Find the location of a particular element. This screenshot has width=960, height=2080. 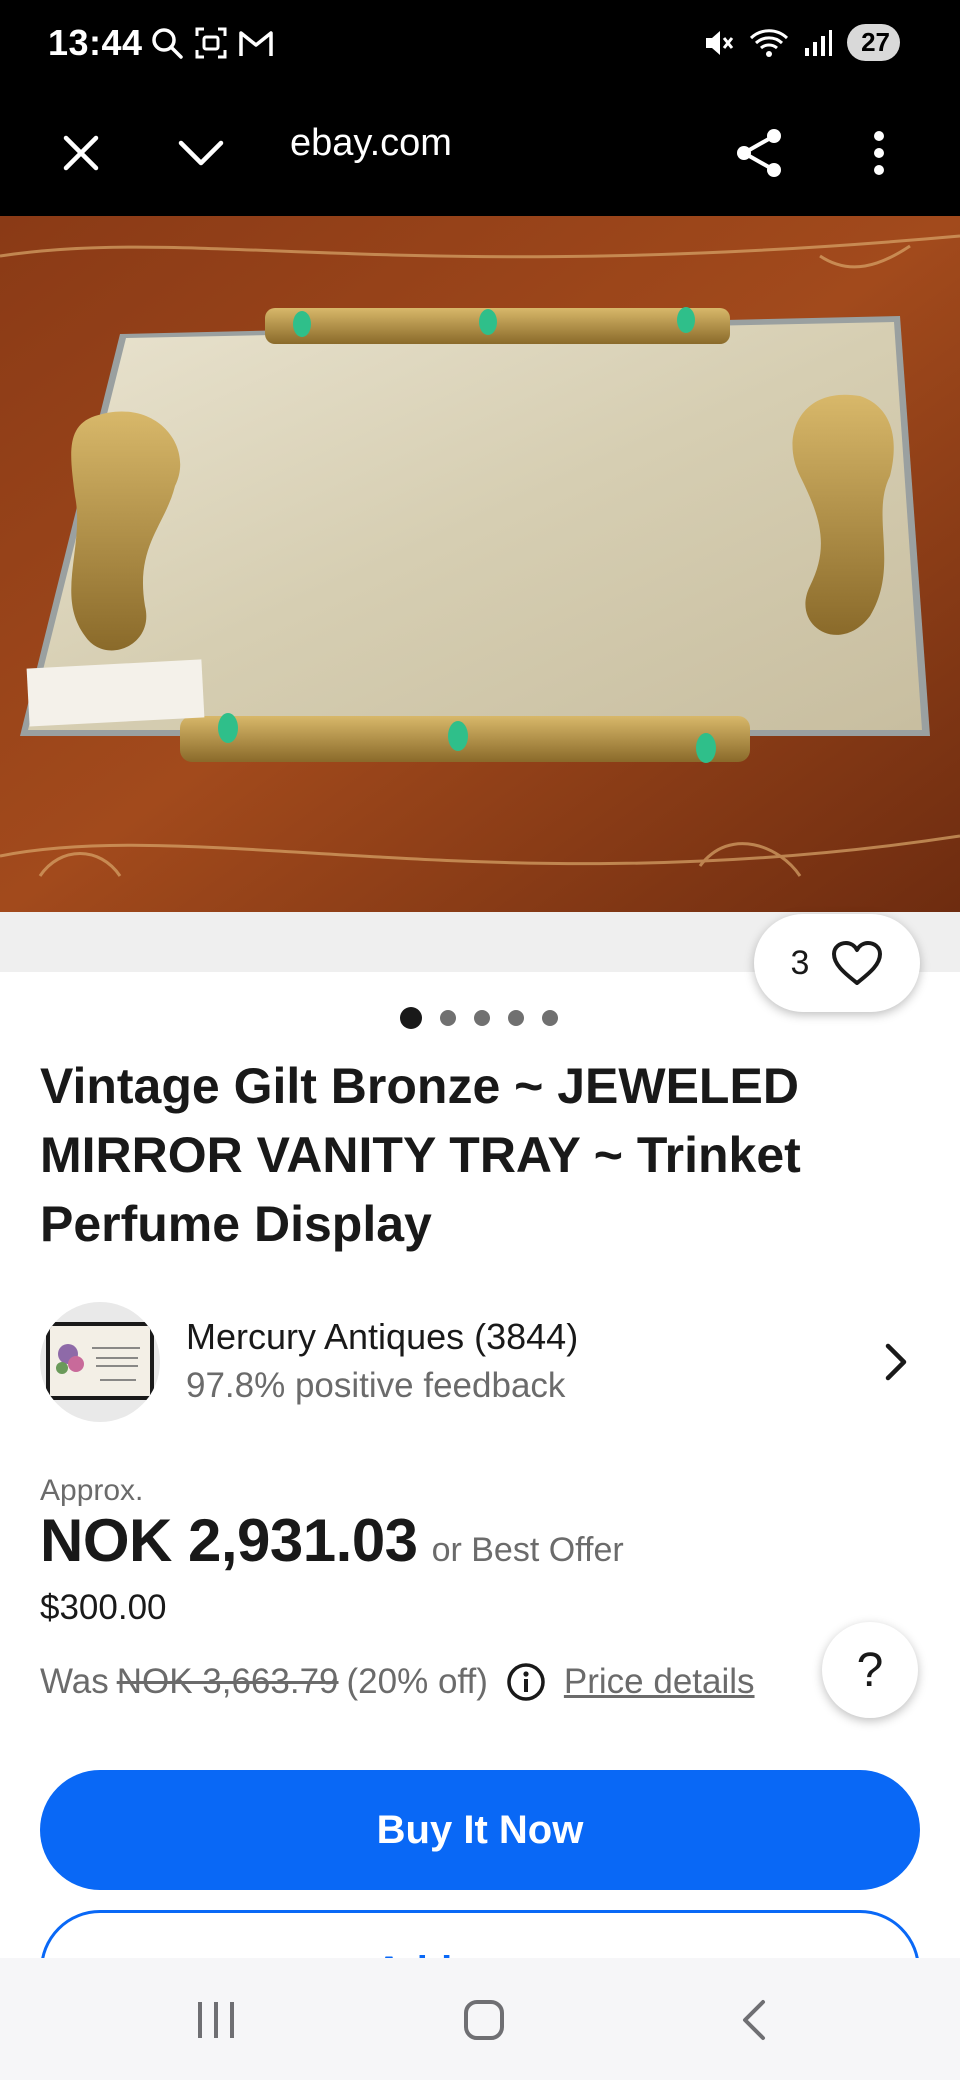

watchlist-button: 3 is located at coordinates (837, 963).